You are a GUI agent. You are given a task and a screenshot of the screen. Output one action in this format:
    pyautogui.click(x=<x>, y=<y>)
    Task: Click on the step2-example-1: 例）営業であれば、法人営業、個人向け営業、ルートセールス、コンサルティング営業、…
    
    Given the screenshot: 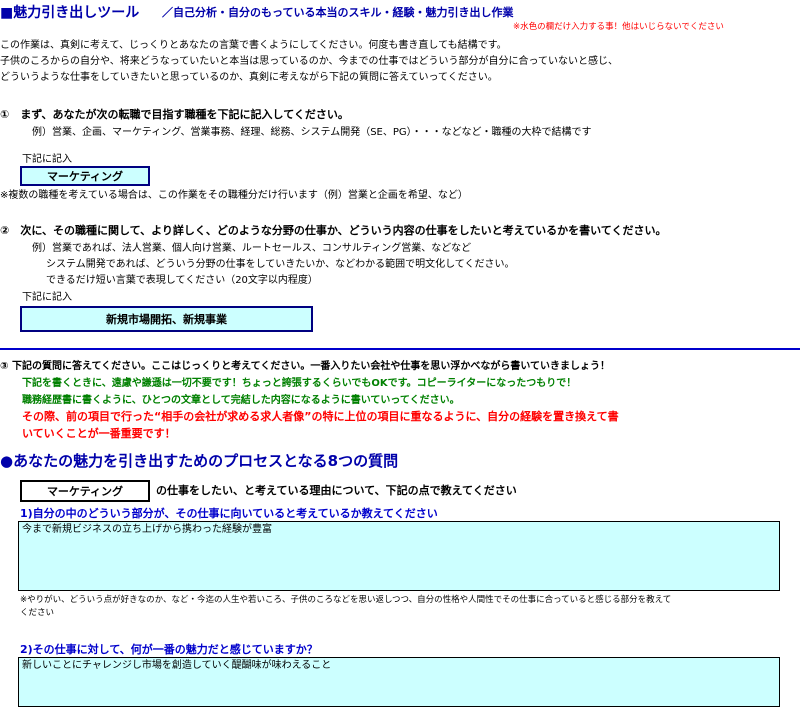 What is the action you would take?
    pyautogui.click(x=252, y=248)
    